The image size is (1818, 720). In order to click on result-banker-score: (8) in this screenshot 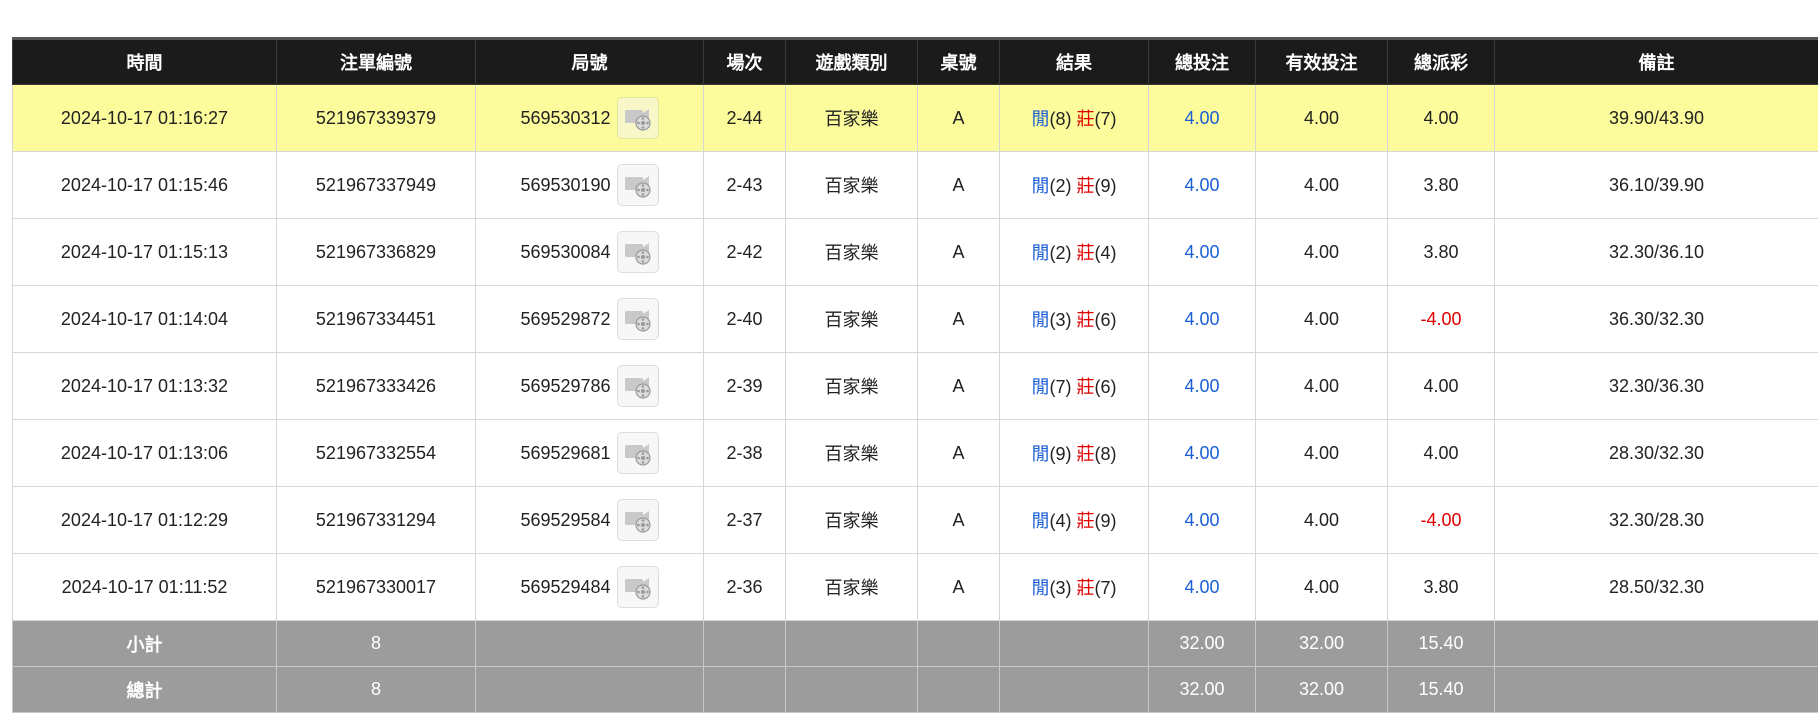, I will do `click(1105, 454)`.